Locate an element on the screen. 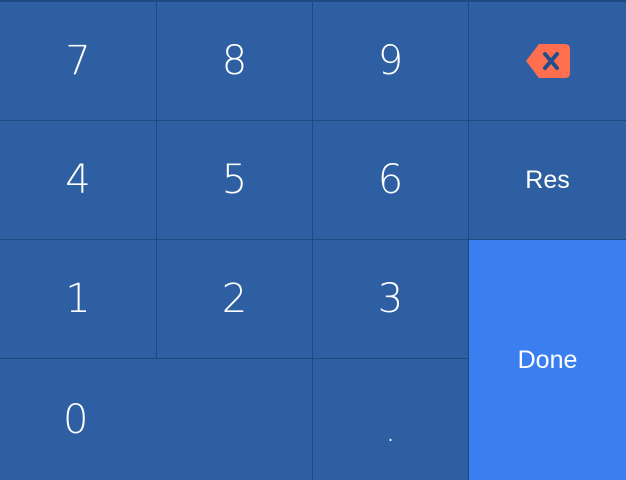  key-5: 5 is located at coordinates (235, 180).